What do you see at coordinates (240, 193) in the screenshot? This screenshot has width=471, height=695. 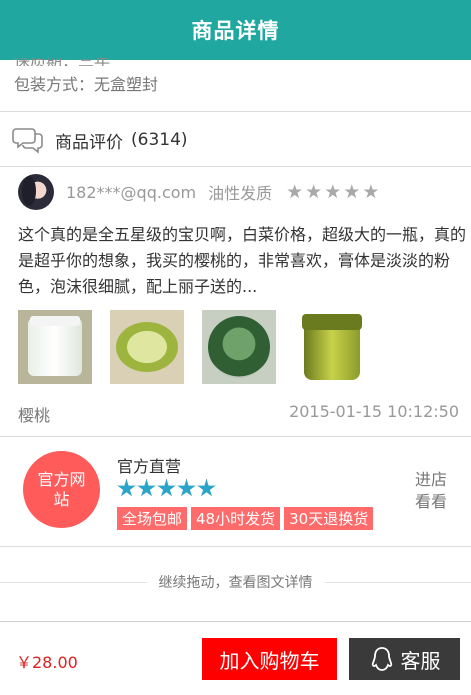 I see `reviewer-skin-type: 油性发质` at bounding box center [240, 193].